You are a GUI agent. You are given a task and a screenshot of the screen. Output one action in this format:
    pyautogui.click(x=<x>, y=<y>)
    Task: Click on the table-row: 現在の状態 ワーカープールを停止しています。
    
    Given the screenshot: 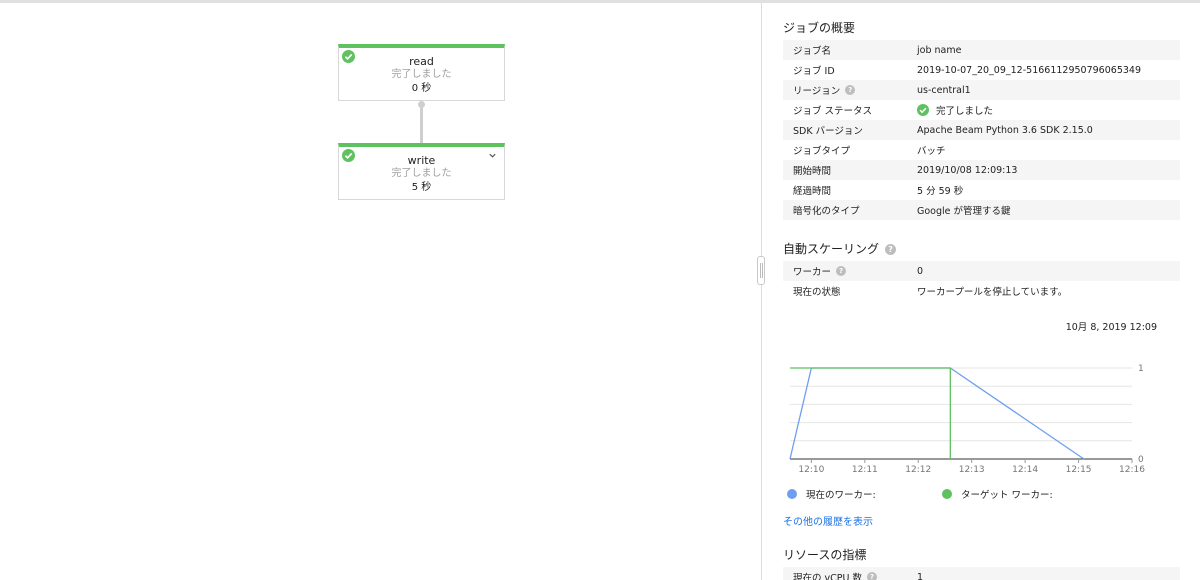 What is the action you would take?
    pyautogui.click(x=981, y=291)
    